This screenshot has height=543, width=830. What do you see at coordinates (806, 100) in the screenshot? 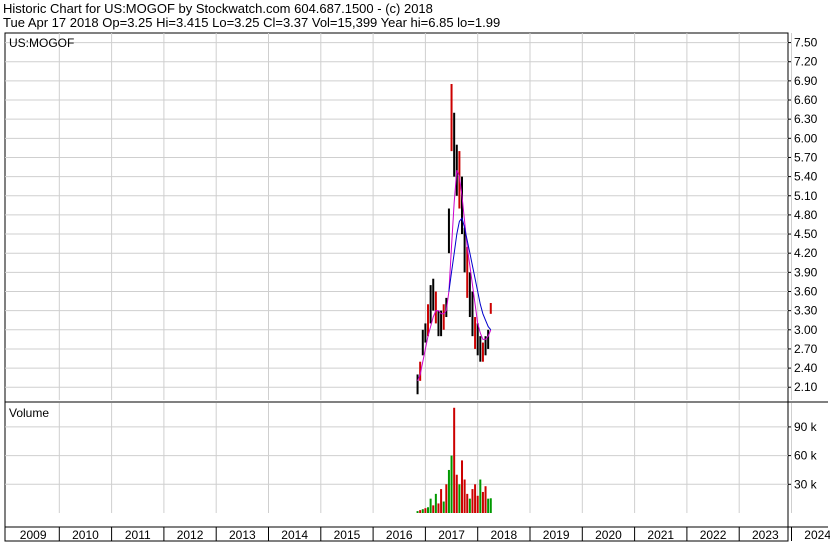
I see `price-tick-label: 6.60` at bounding box center [806, 100].